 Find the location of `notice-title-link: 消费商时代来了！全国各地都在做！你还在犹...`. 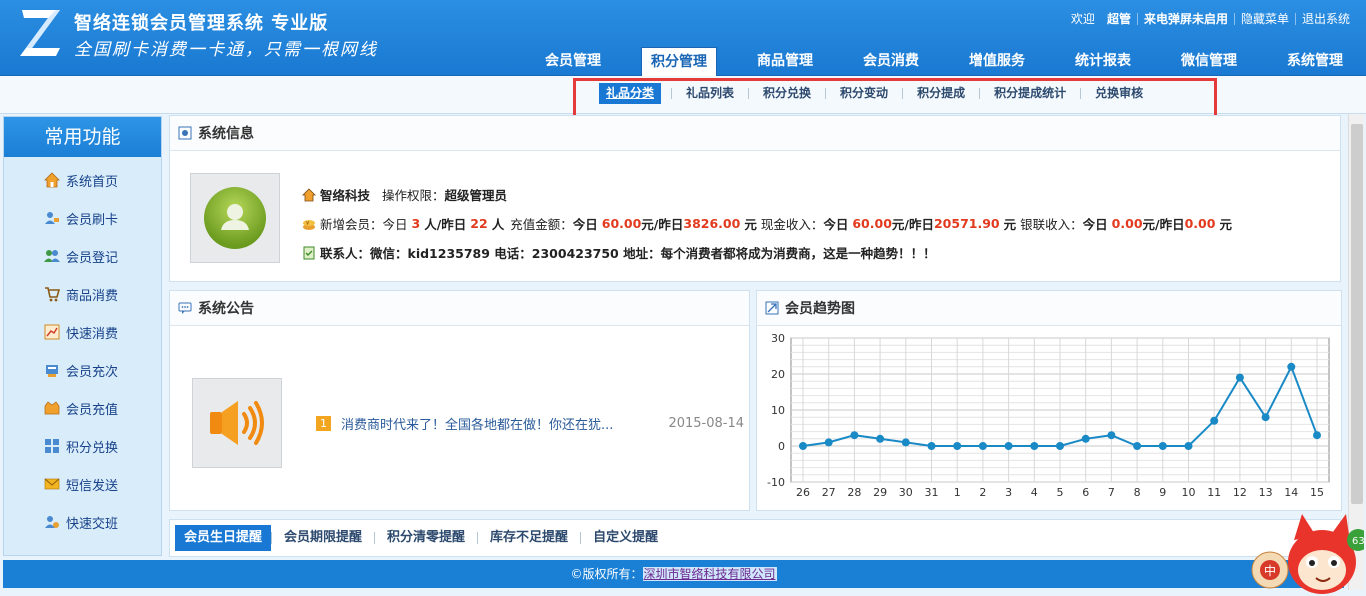

notice-title-link: 消费商时代来了！全国各地都在做！你还在犹... is located at coordinates (504, 423).